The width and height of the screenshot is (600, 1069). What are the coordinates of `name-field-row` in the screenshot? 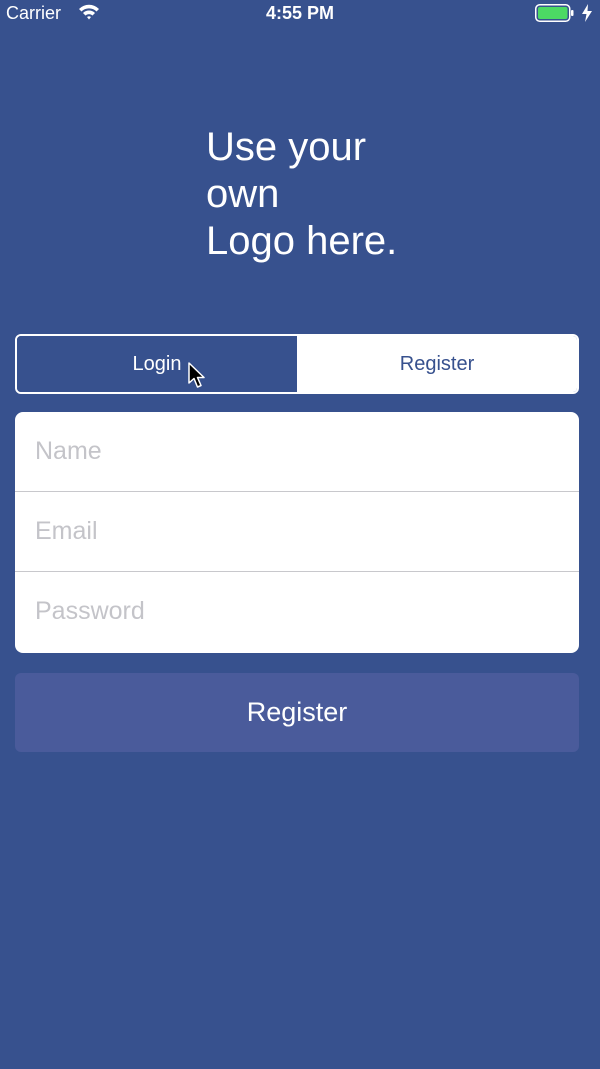 It's located at (297, 452).